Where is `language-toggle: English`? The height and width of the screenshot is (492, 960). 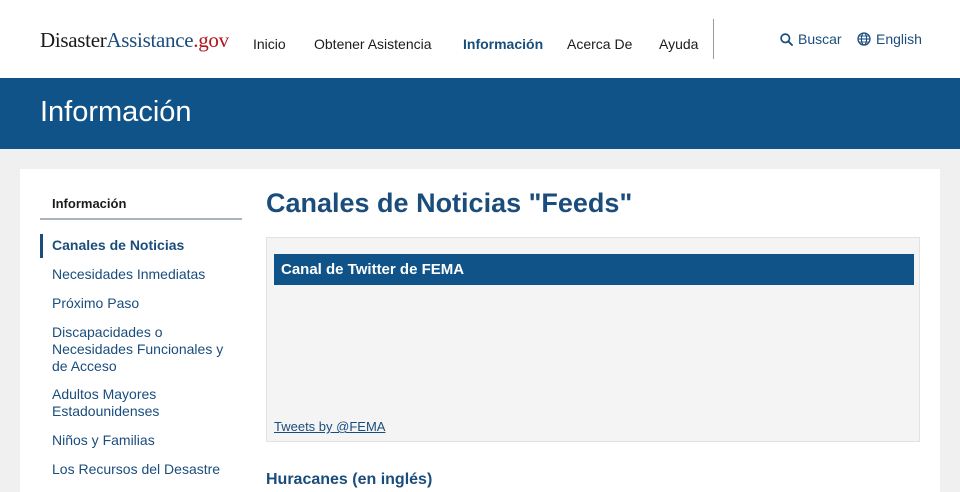 language-toggle: English is located at coordinates (889, 39).